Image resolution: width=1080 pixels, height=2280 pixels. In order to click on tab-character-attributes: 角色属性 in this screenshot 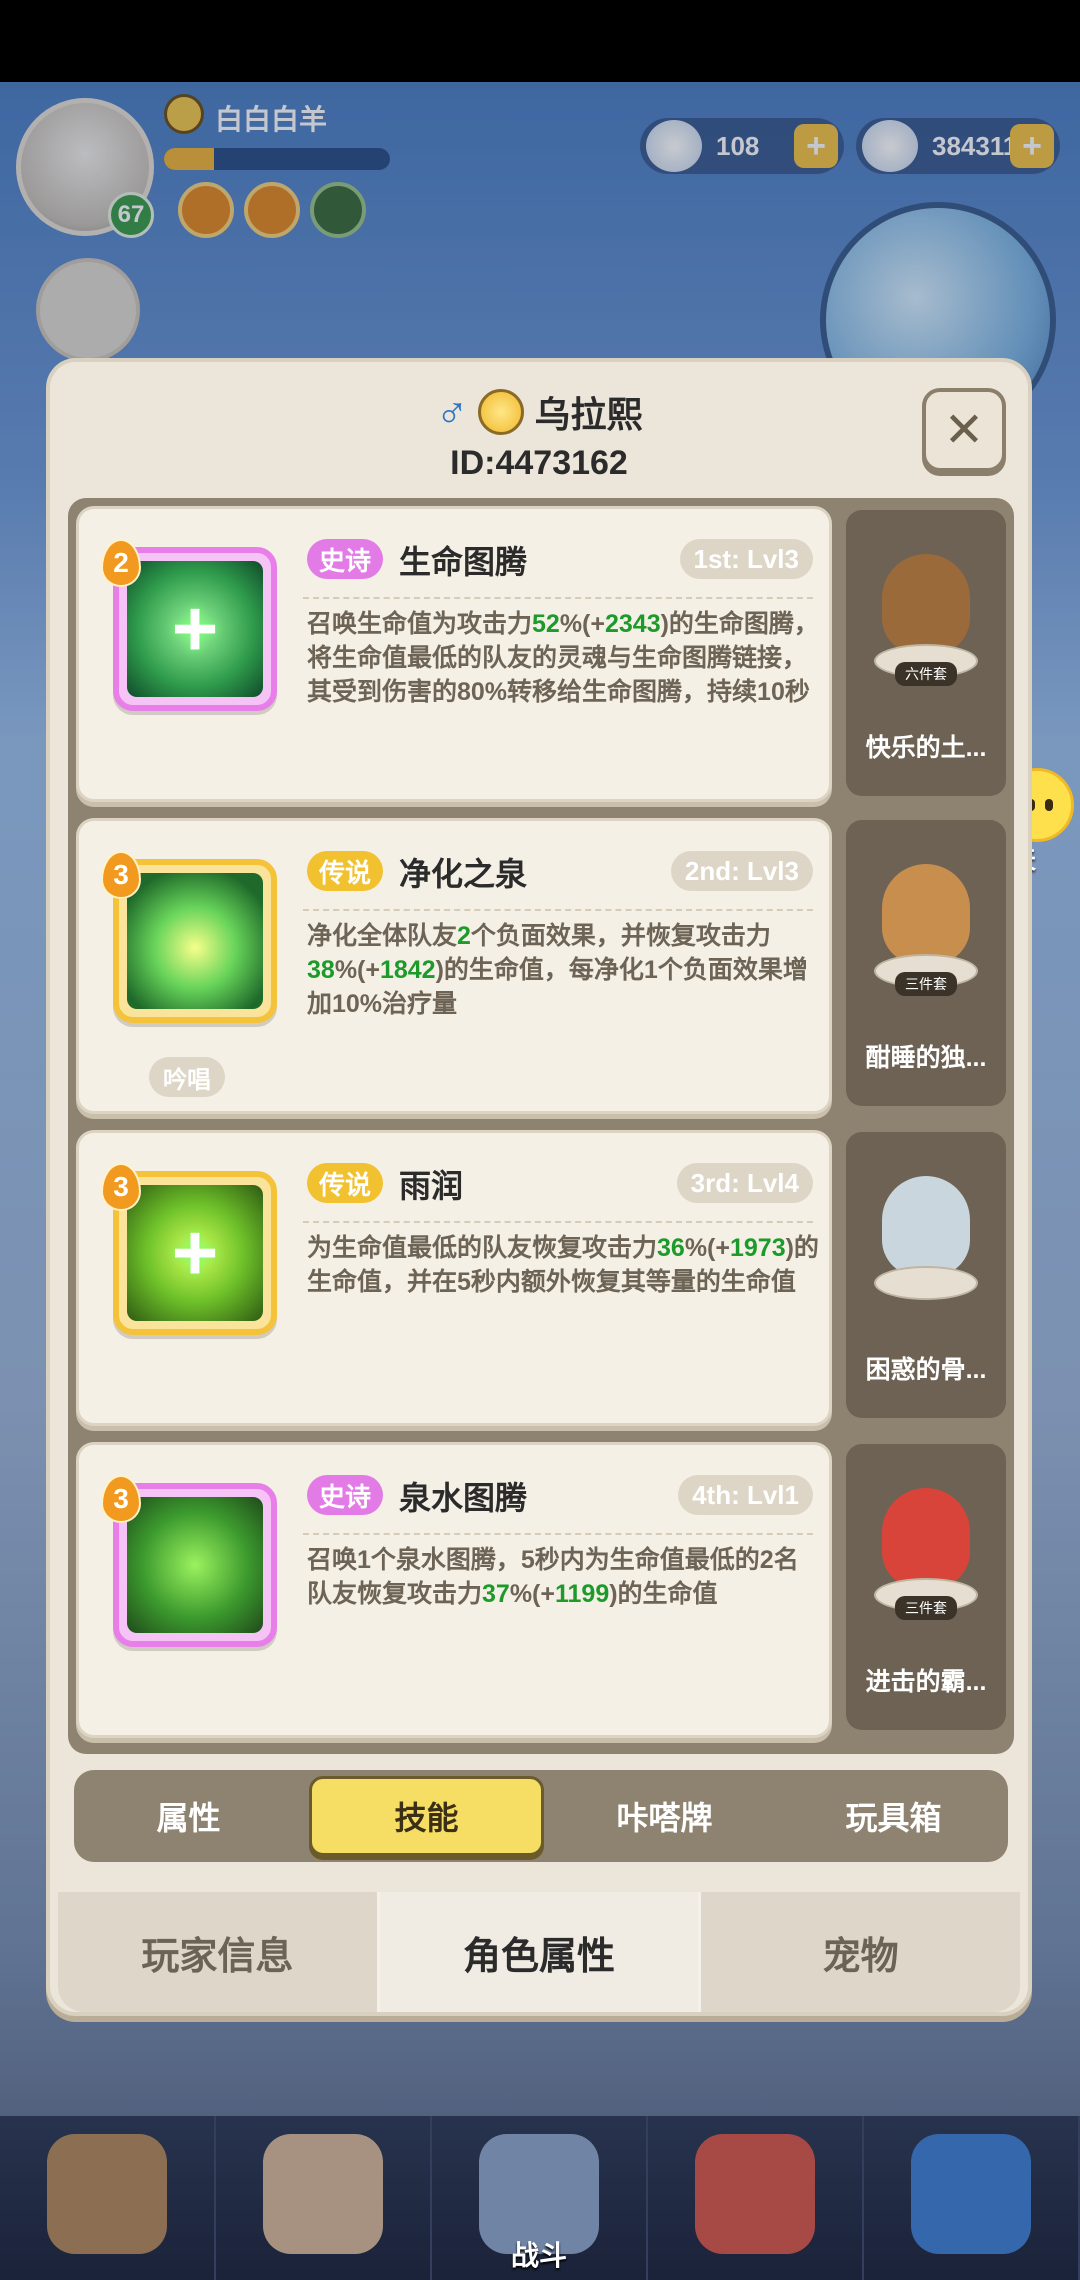, I will do `click(540, 1952)`.